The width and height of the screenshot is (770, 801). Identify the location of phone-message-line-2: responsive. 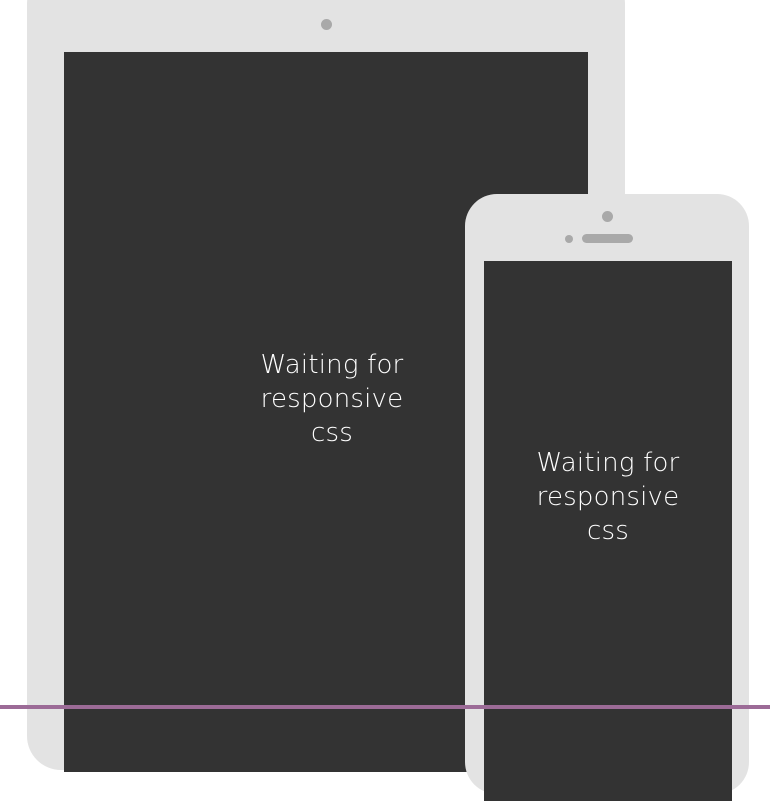
(608, 497).